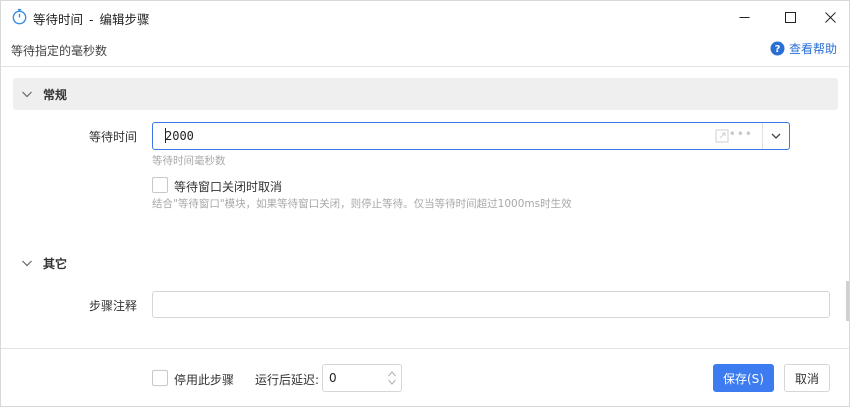 This screenshot has height=407, width=850. I want to click on save-button: 保存(S), so click(743, 378).